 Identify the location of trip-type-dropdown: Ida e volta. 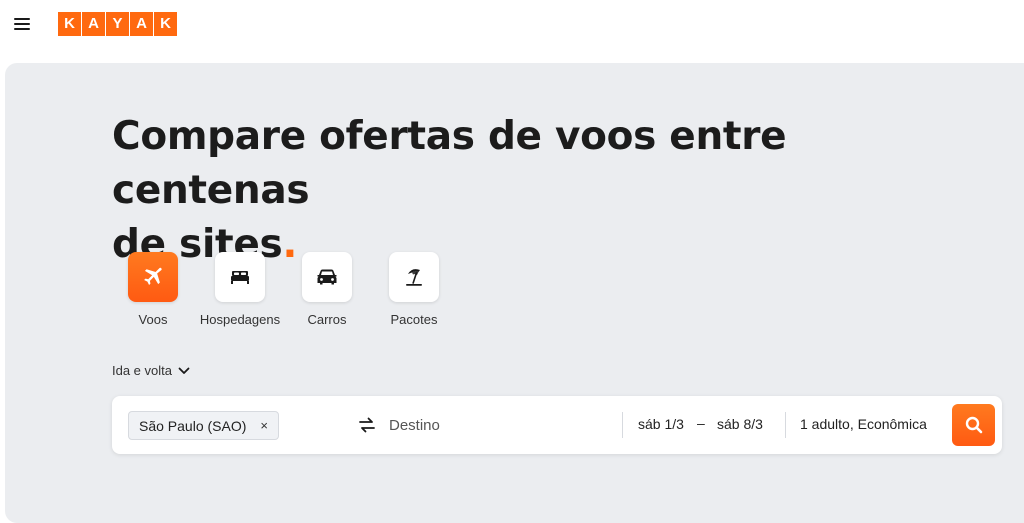
(151, 370).